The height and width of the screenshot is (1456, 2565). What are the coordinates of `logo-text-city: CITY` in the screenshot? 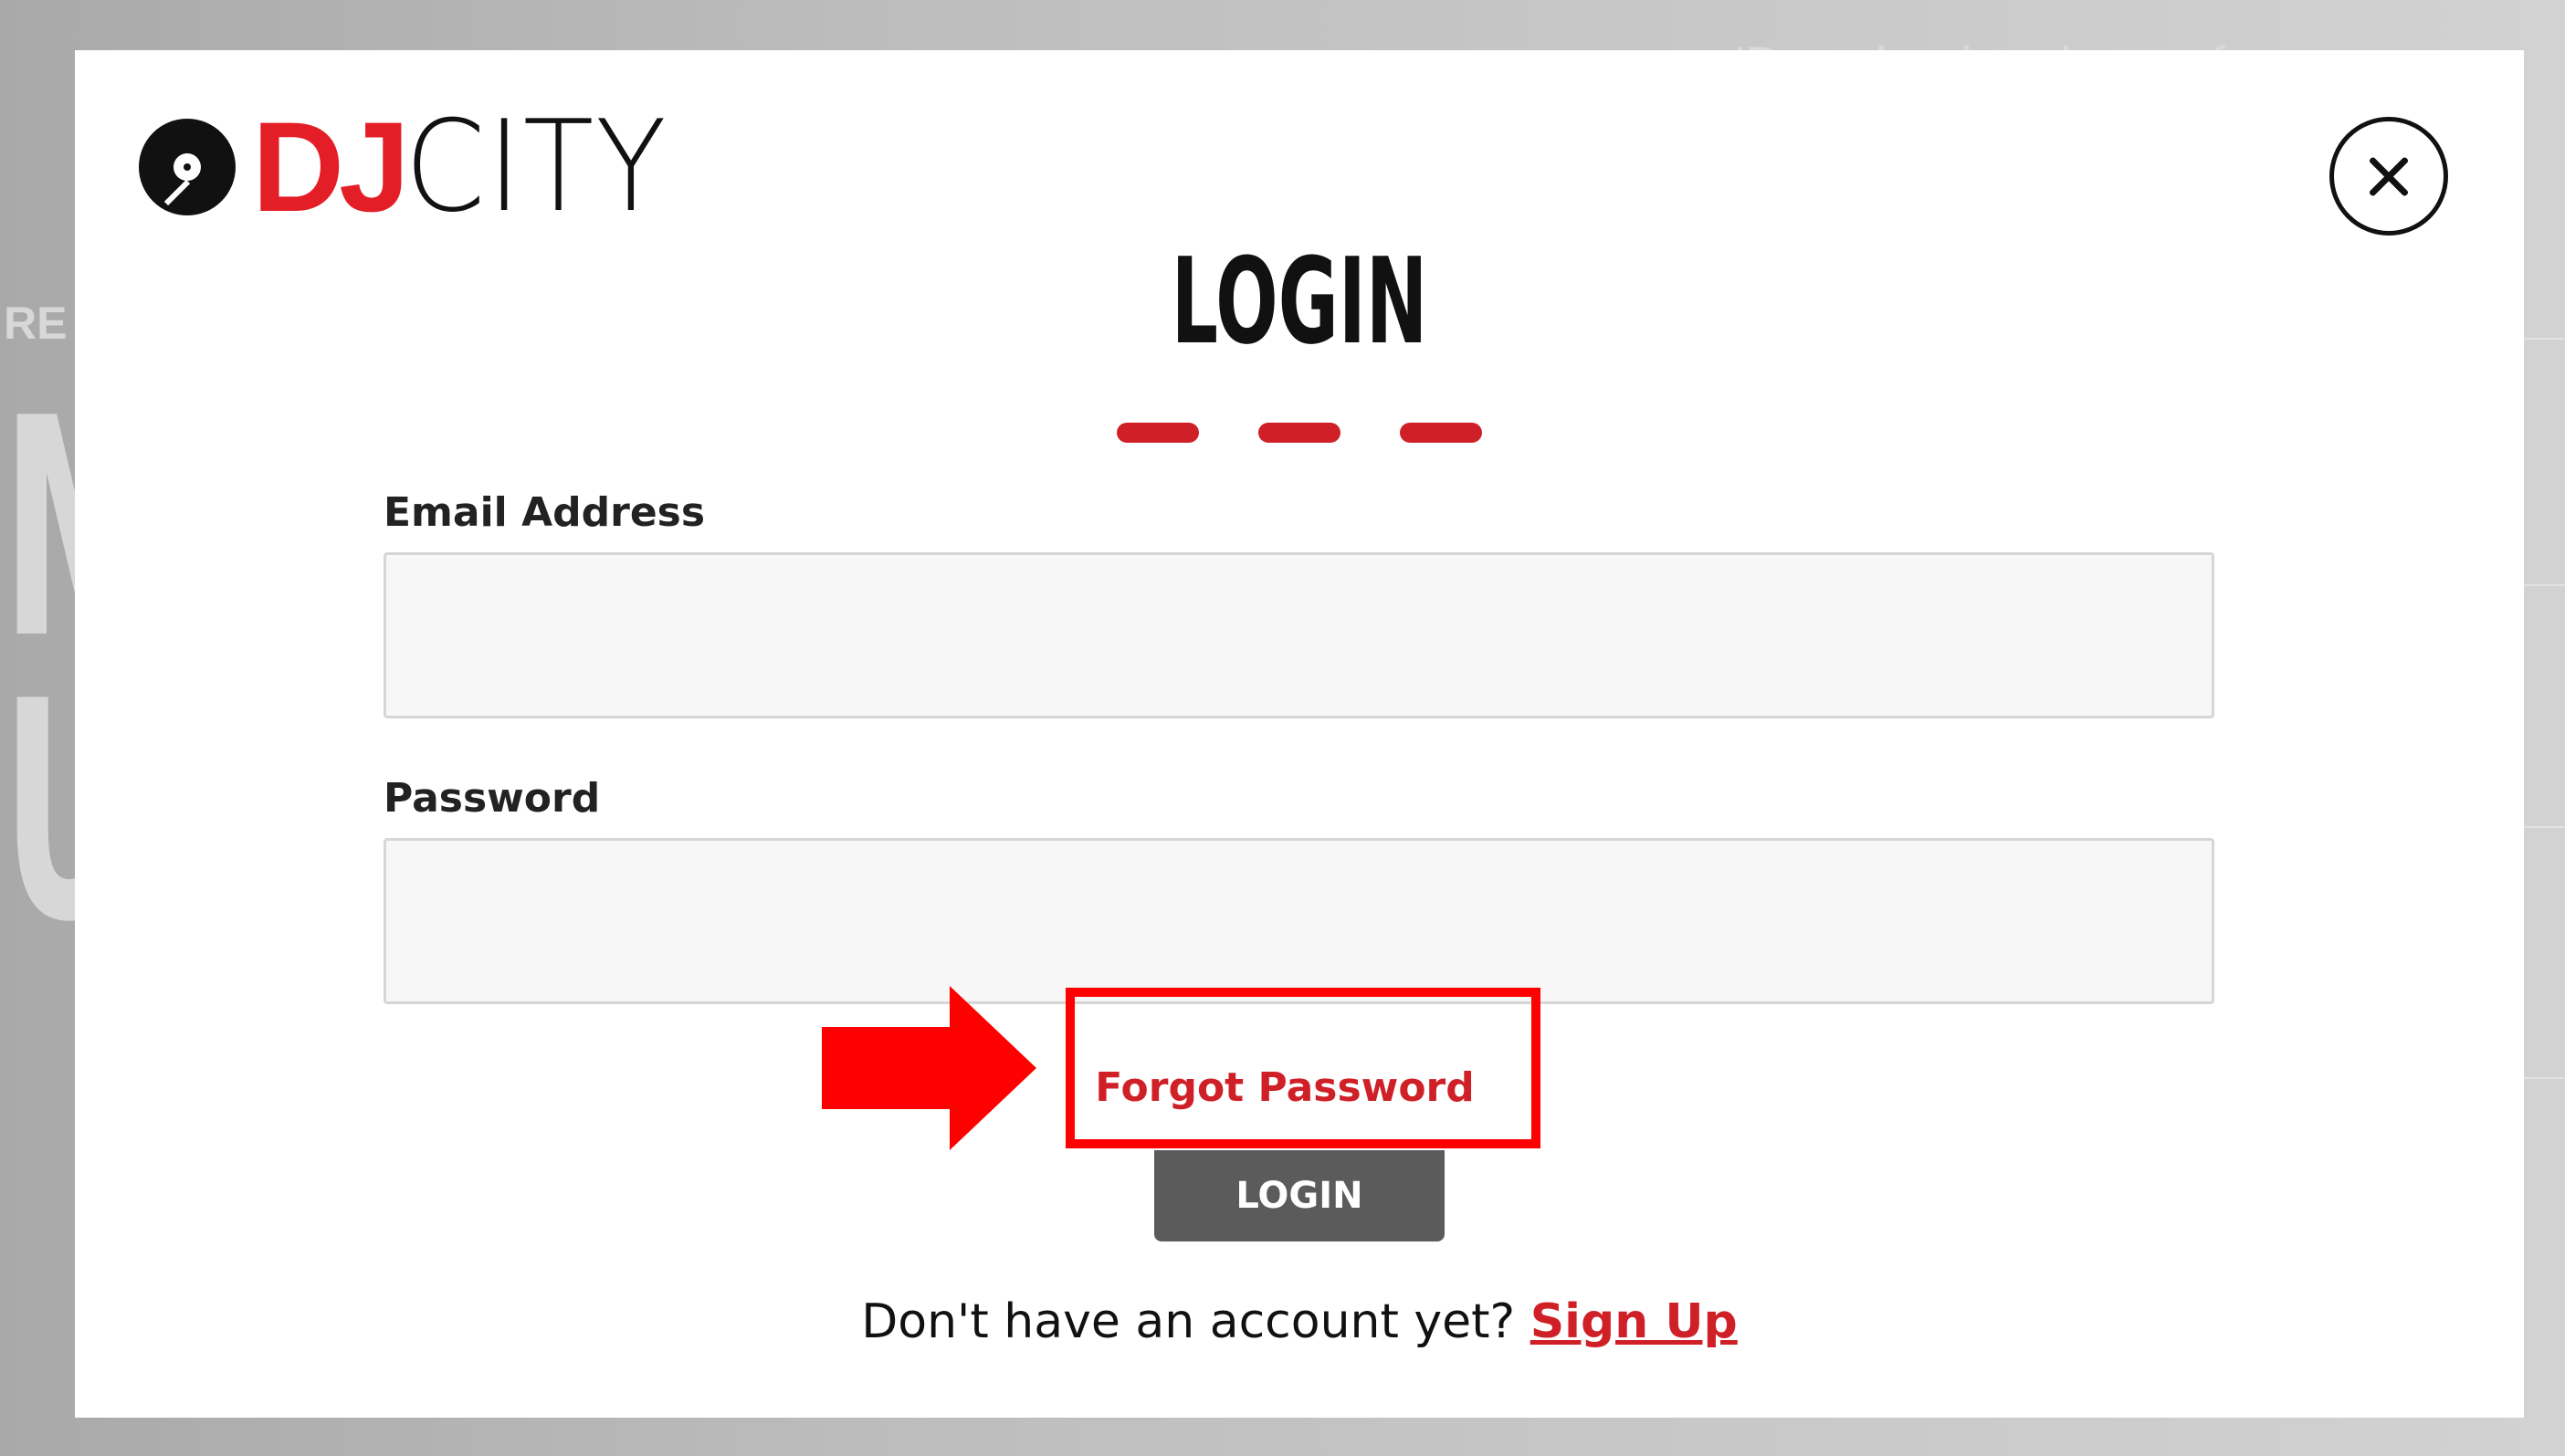 It's located at (536, 166).